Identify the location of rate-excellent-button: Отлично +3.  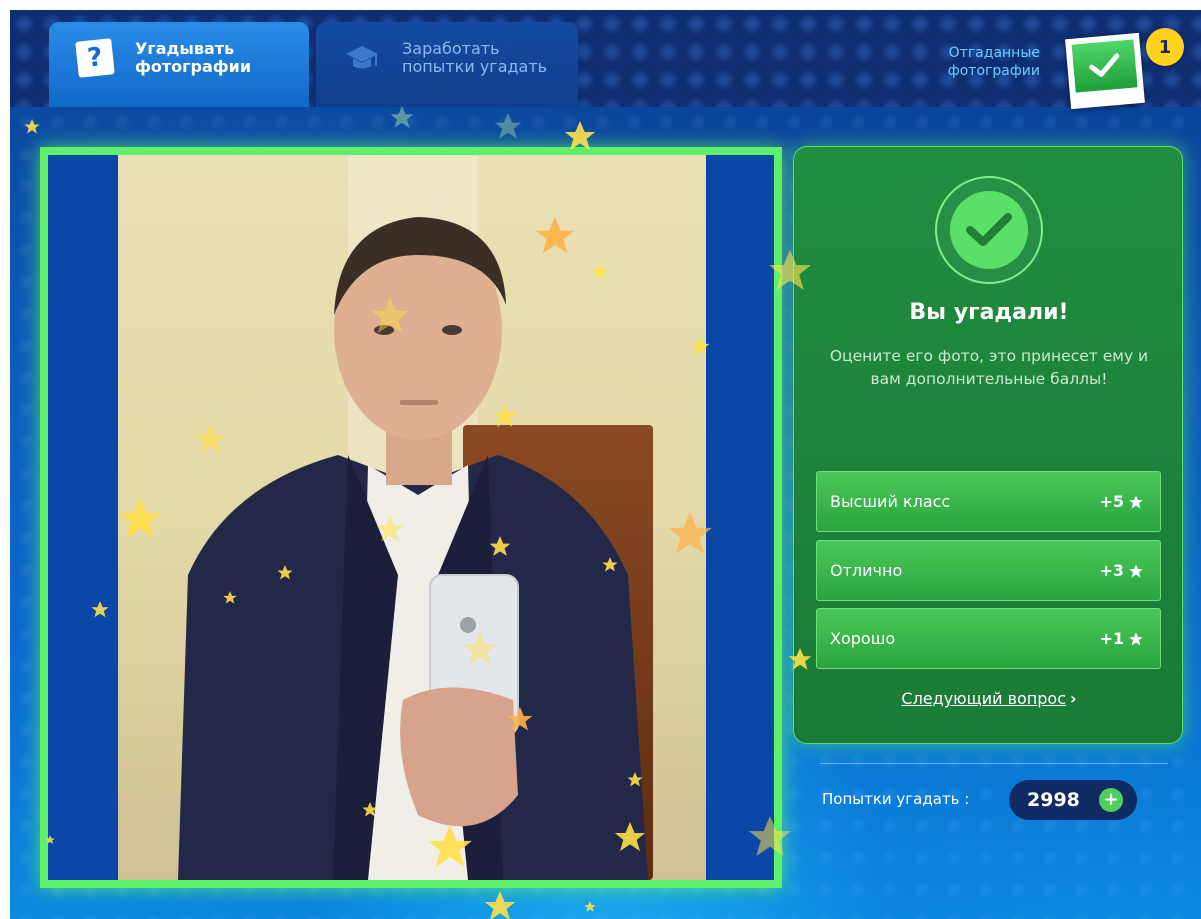
(988, 570).